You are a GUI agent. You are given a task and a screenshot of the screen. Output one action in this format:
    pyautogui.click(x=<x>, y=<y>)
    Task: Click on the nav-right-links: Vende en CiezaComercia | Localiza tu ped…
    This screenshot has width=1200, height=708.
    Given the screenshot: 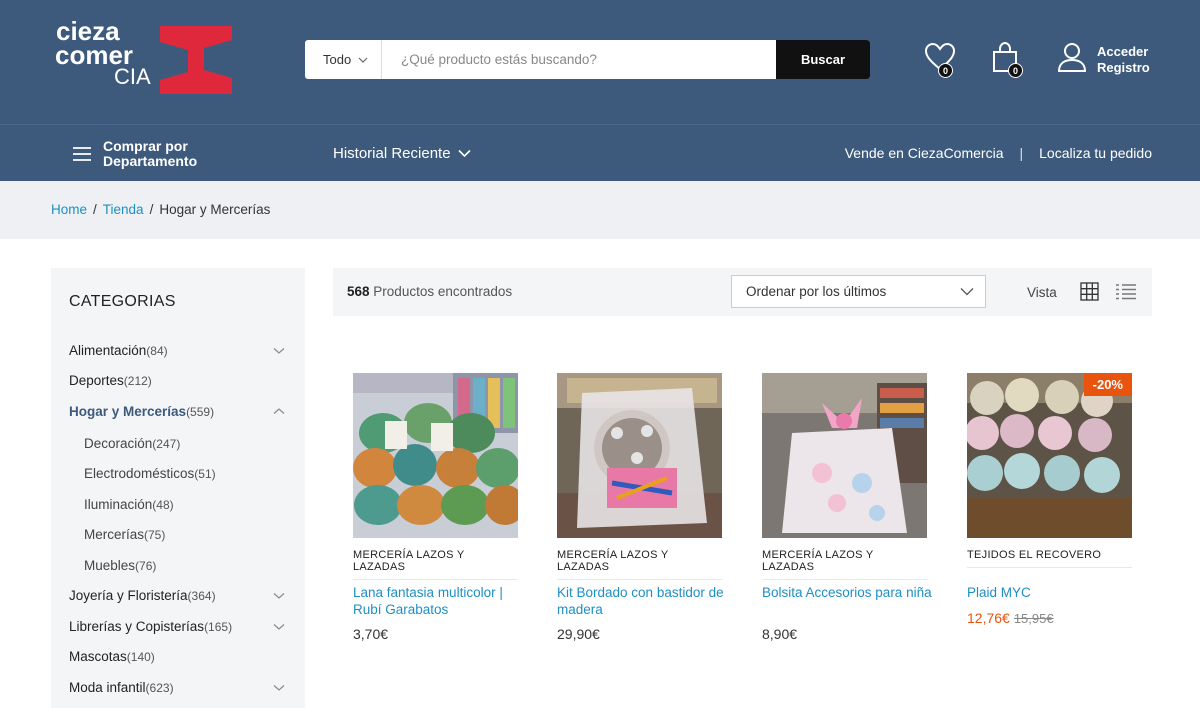 What is the action you would take?
    pyautogui.click(x=998, y=153)
    